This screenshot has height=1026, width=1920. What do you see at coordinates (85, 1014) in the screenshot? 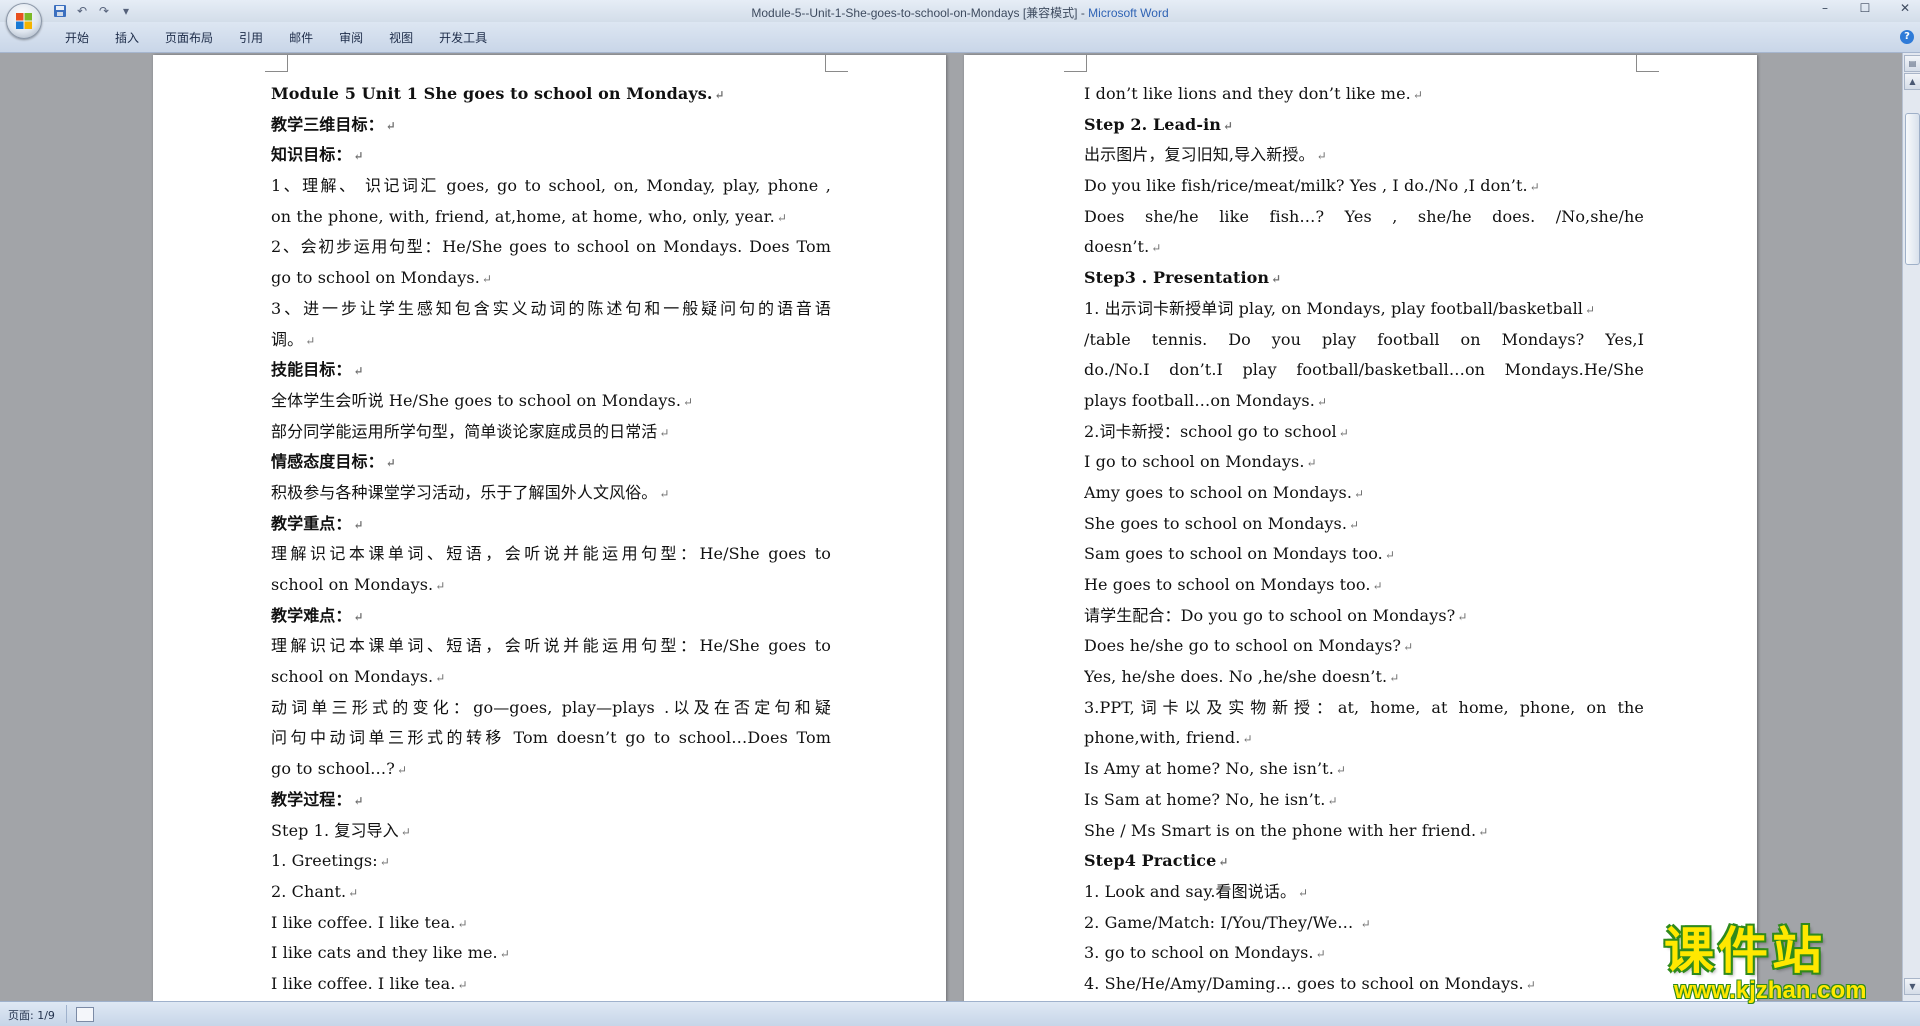
I see `proofing-icon` at bounding box center [85, 1014].